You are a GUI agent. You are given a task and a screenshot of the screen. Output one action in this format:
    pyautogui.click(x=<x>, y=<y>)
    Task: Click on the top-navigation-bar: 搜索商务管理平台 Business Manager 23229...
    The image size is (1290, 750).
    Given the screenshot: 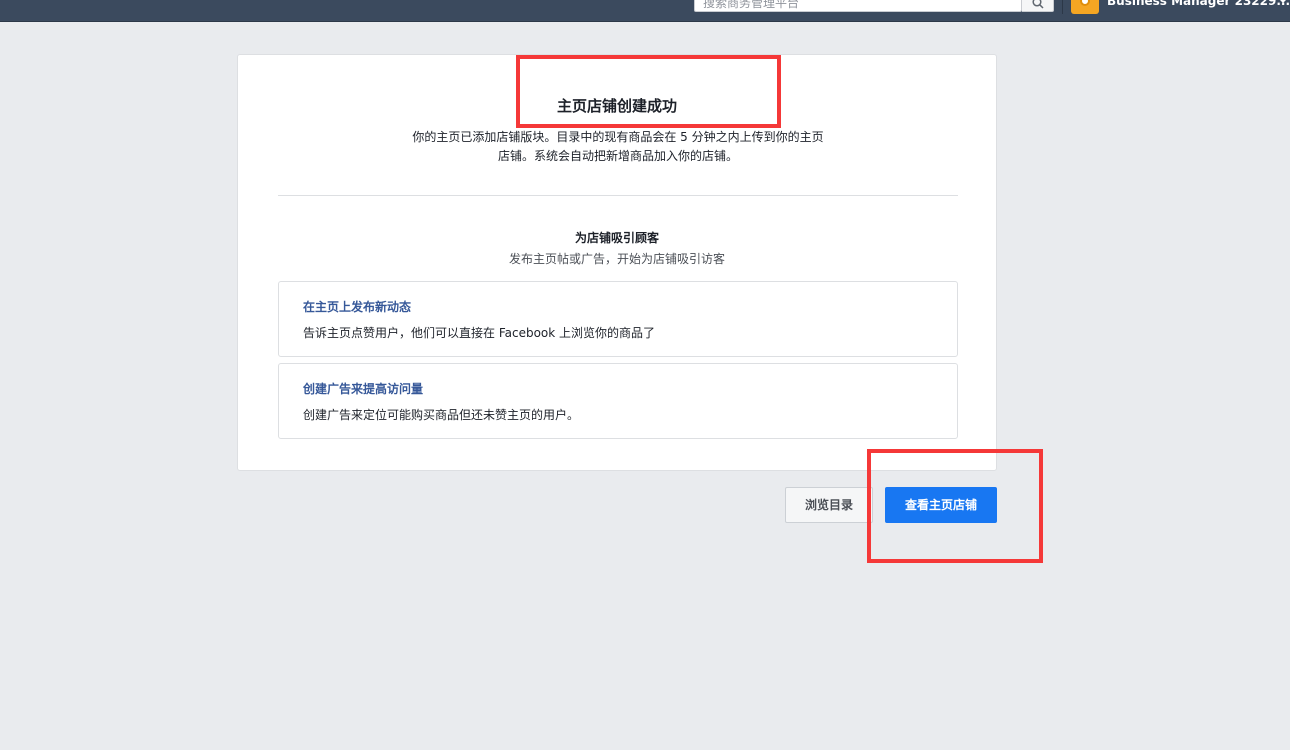 What is the action you would take?
    pyautogui.click(x=645, y=11)
    